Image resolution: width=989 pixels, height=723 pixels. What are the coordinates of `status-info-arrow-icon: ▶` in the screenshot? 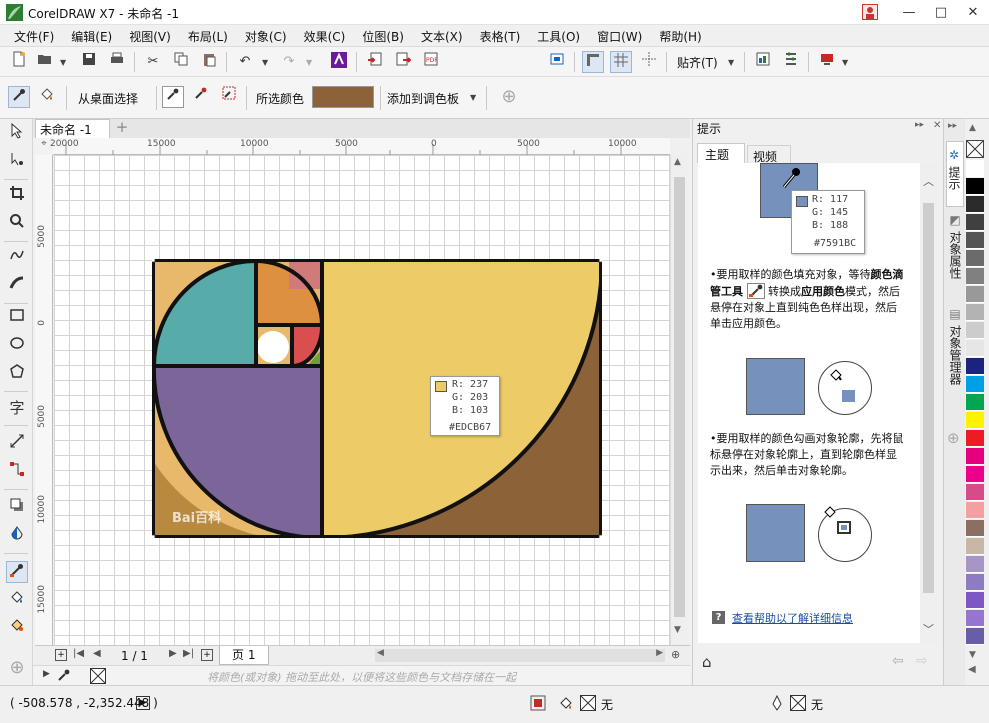 It's located at (143, 703).